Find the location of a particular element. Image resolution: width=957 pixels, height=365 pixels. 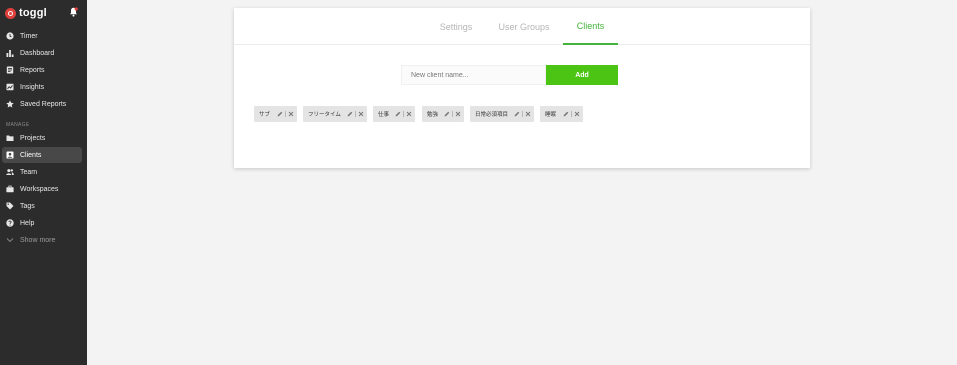

brand-name: toggl is located at coordinates (33, 13).